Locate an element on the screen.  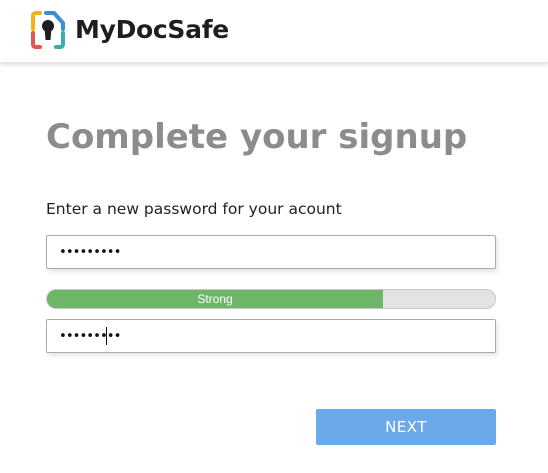
new-password-input is located at coordinates (271, 252).